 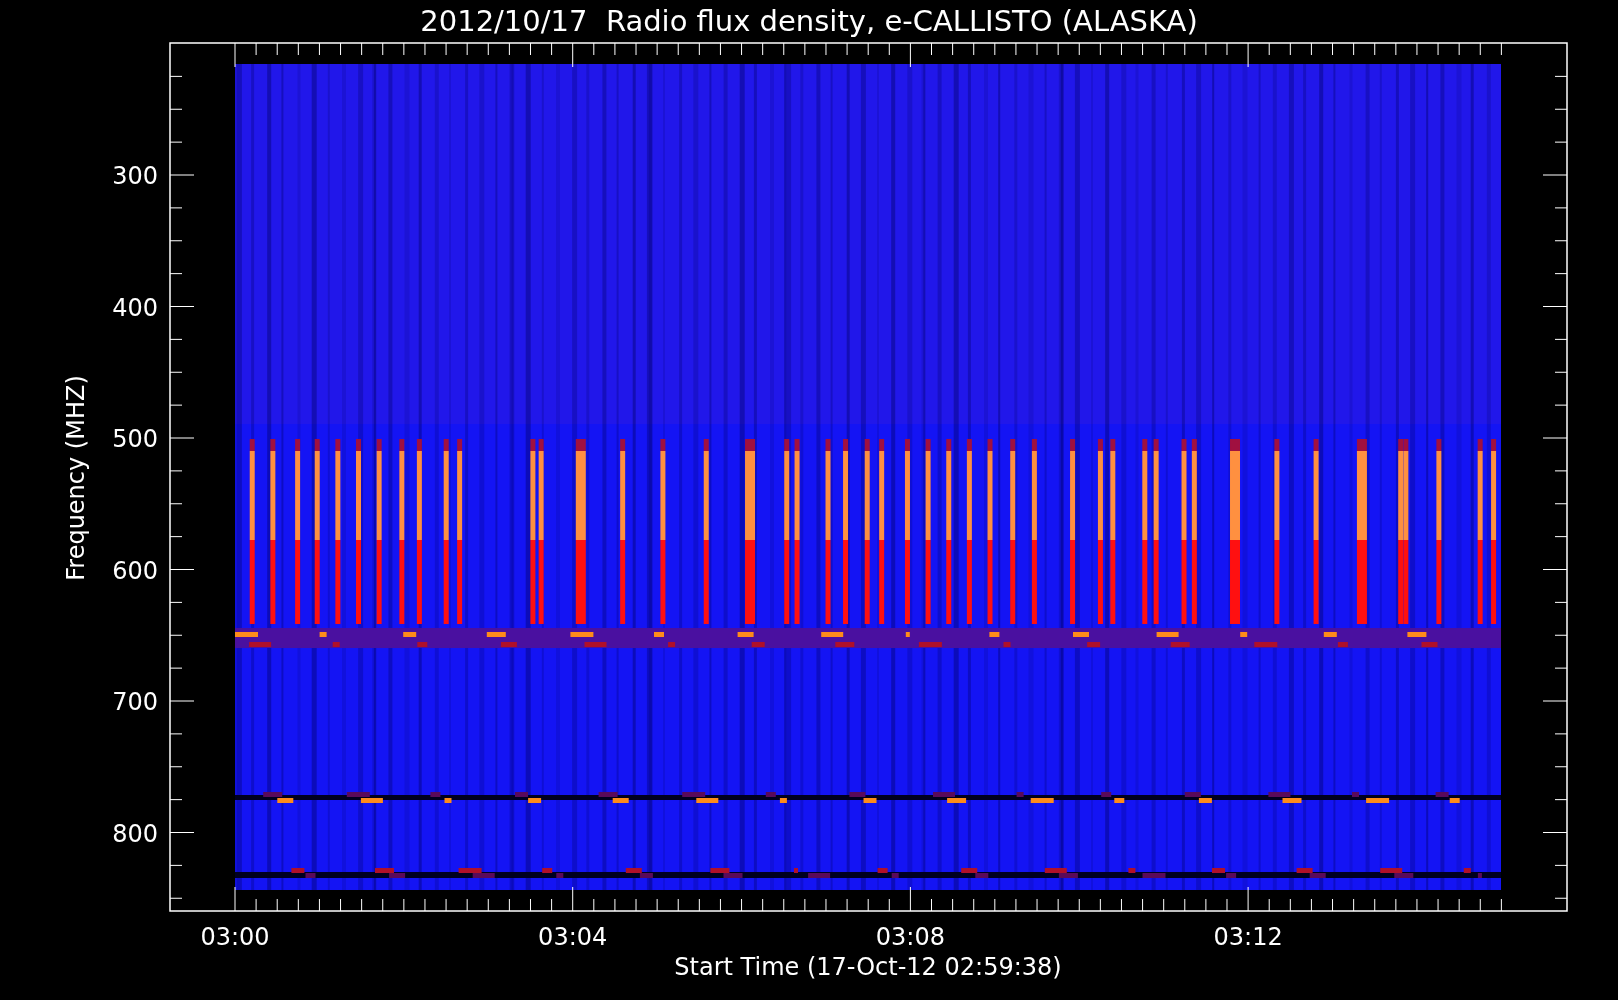 I want to click on y-tick-label: 400, so click(x=135, y=307).